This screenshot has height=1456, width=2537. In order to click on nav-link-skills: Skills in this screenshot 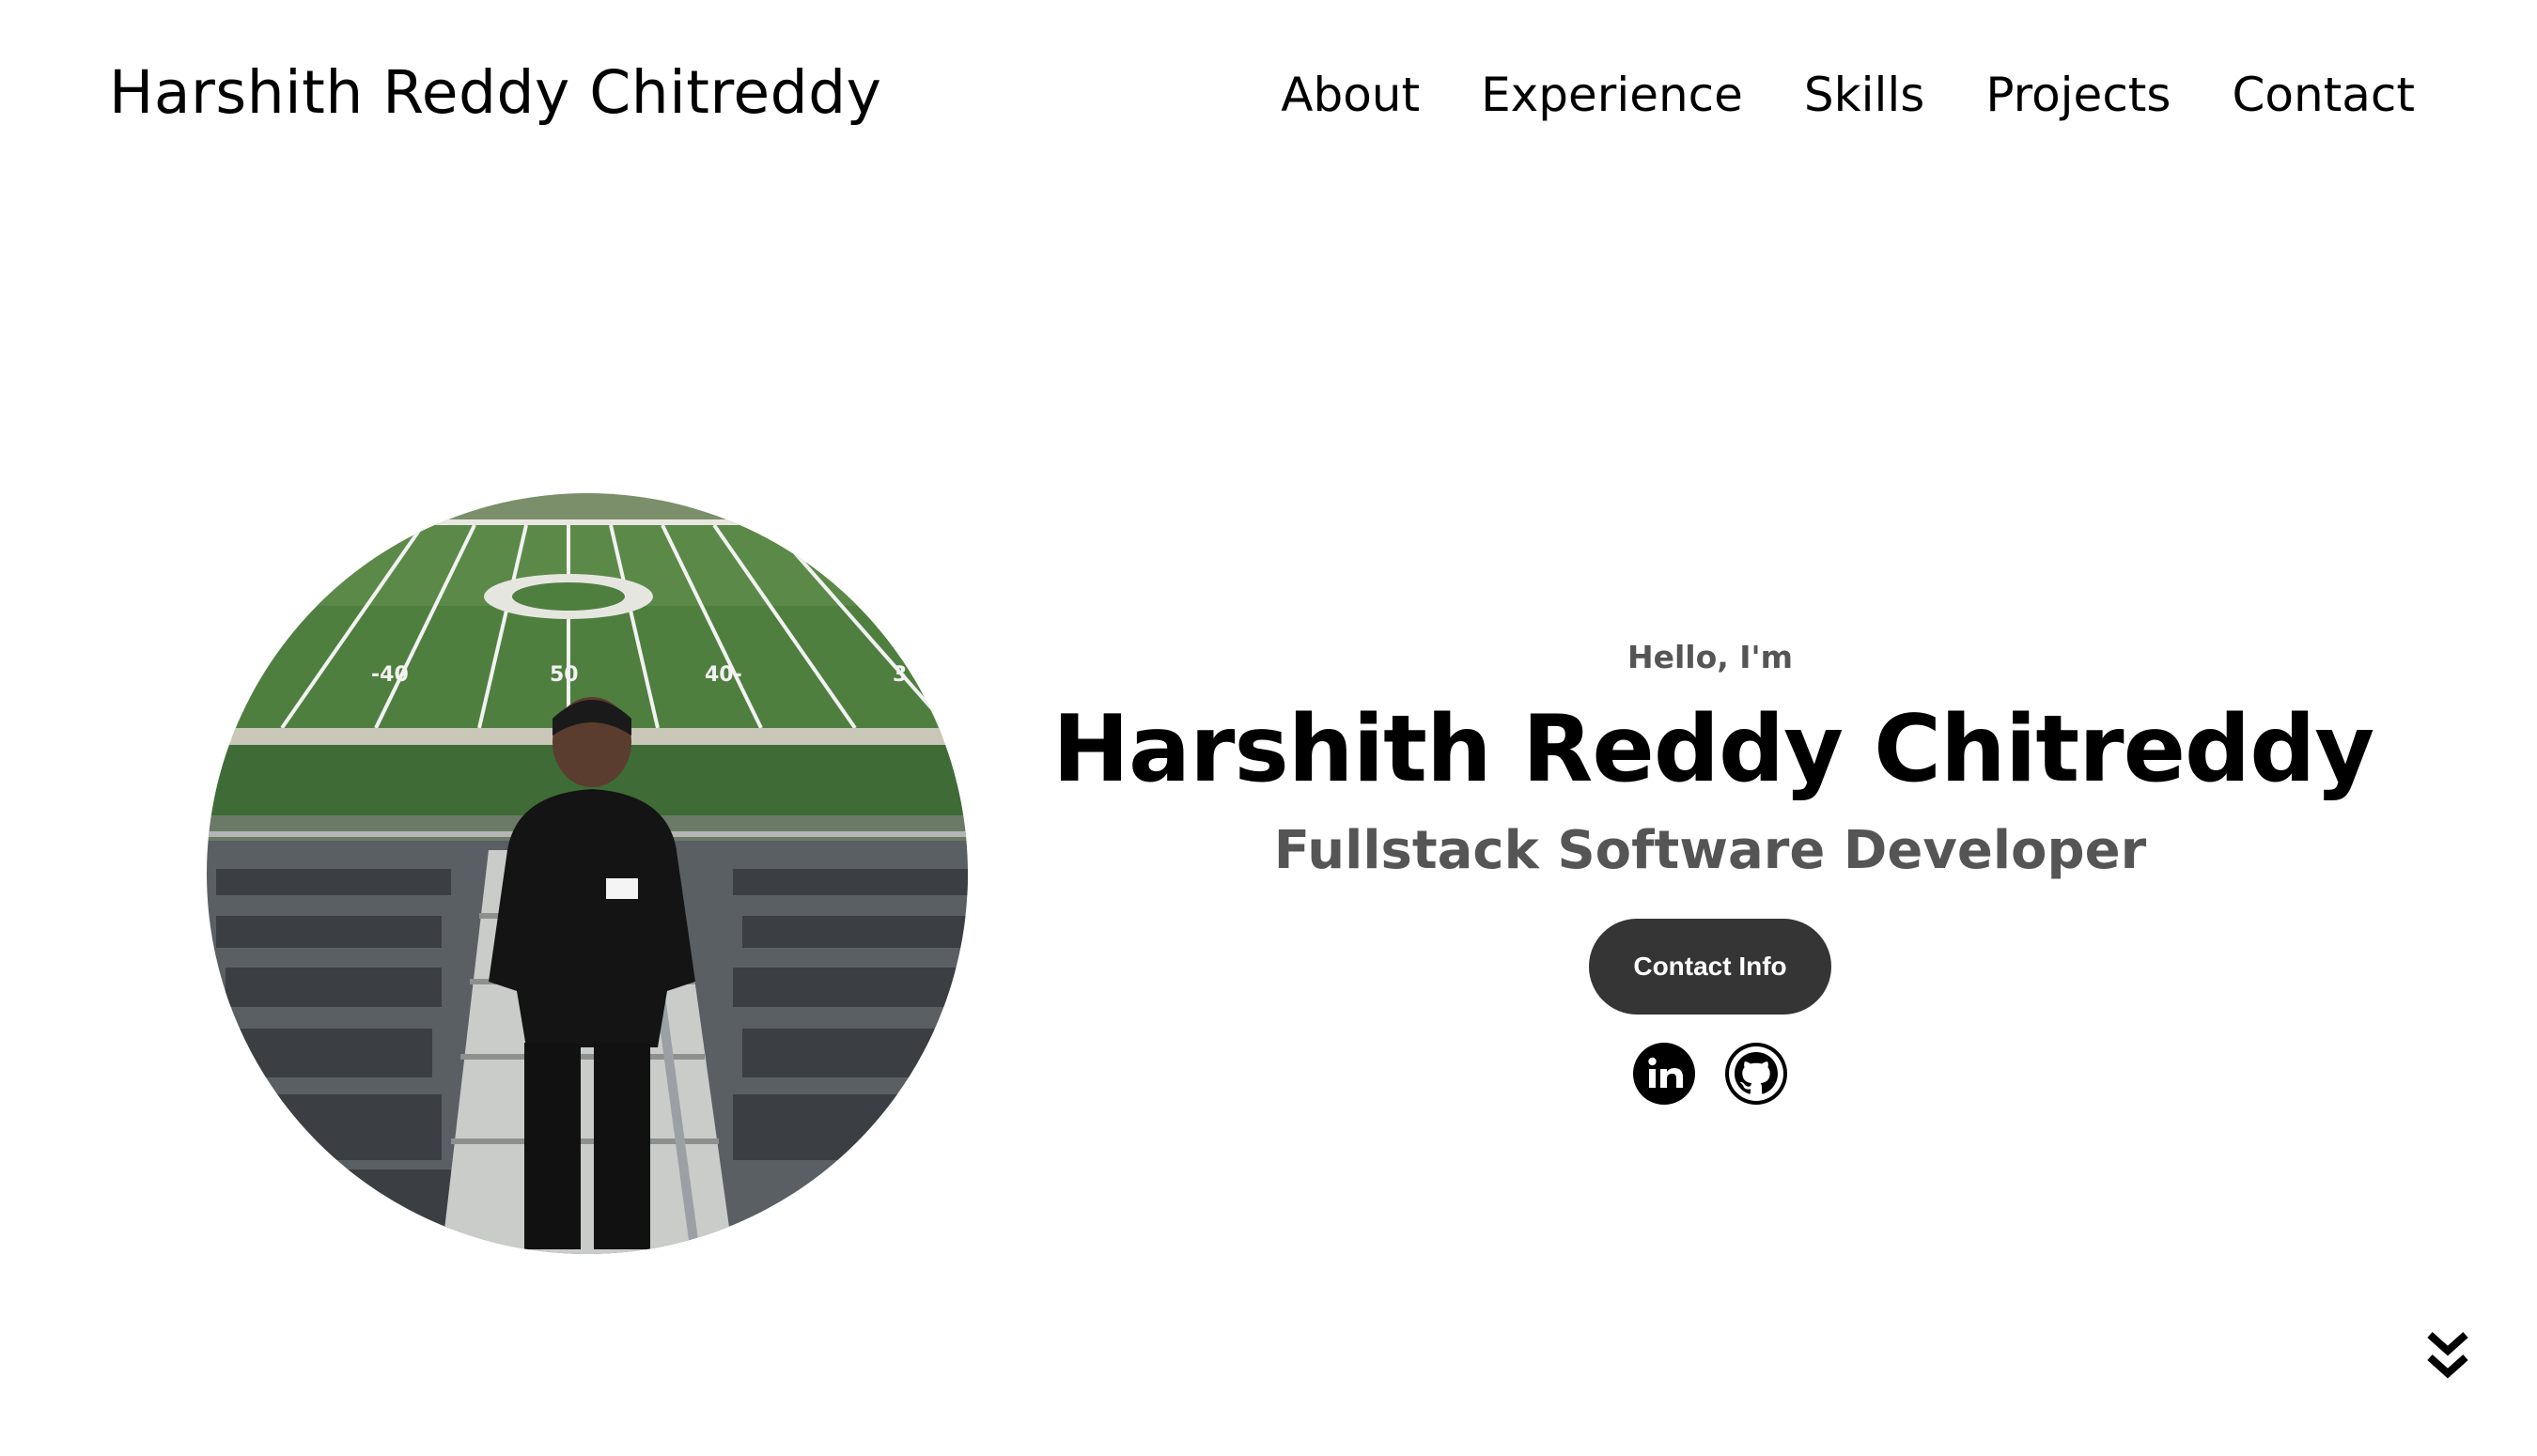, I will do `click(1864, 95)`.